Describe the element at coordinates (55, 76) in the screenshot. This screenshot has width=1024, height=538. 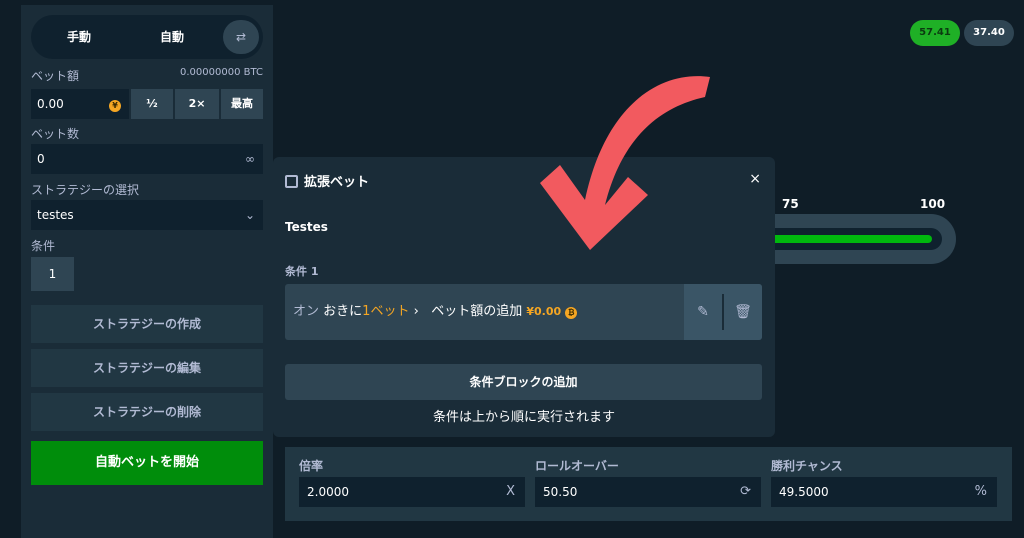
I see `bet-amount-label: ベット額` at that location.